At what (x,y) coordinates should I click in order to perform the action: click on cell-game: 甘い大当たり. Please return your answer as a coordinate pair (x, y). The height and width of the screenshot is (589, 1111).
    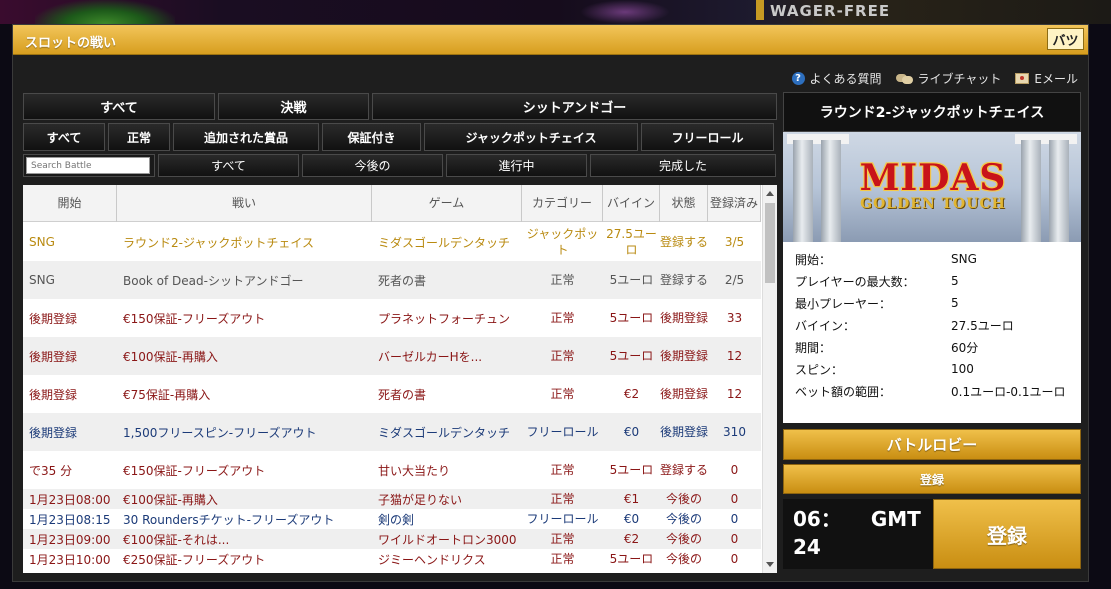
    Looking at the image, I should click on (414, 470).